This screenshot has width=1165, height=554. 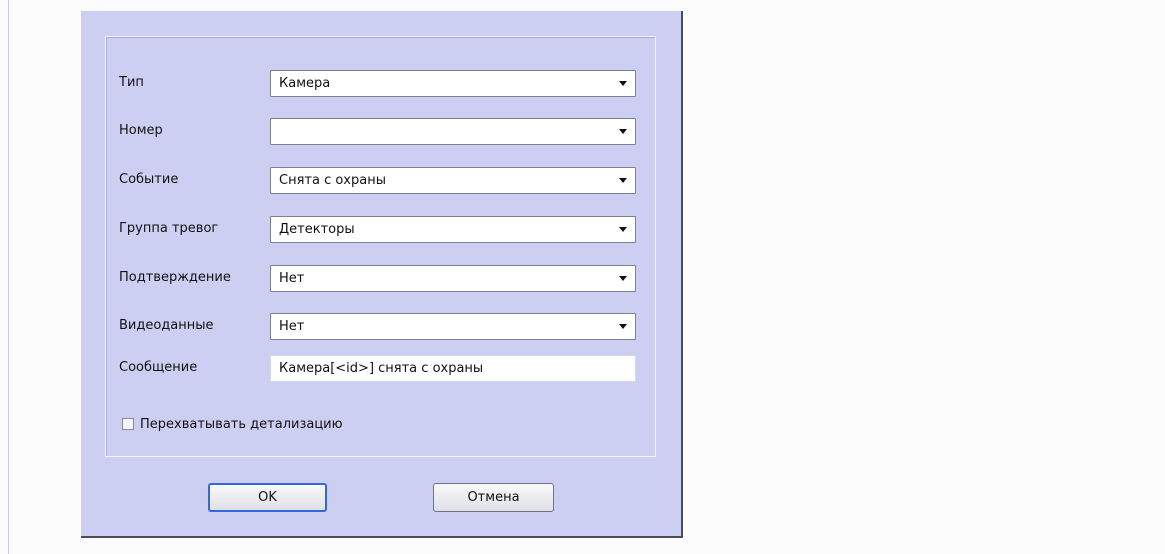 I want to click on video-data-label: Видеоданные, so click(x=166, y=325).